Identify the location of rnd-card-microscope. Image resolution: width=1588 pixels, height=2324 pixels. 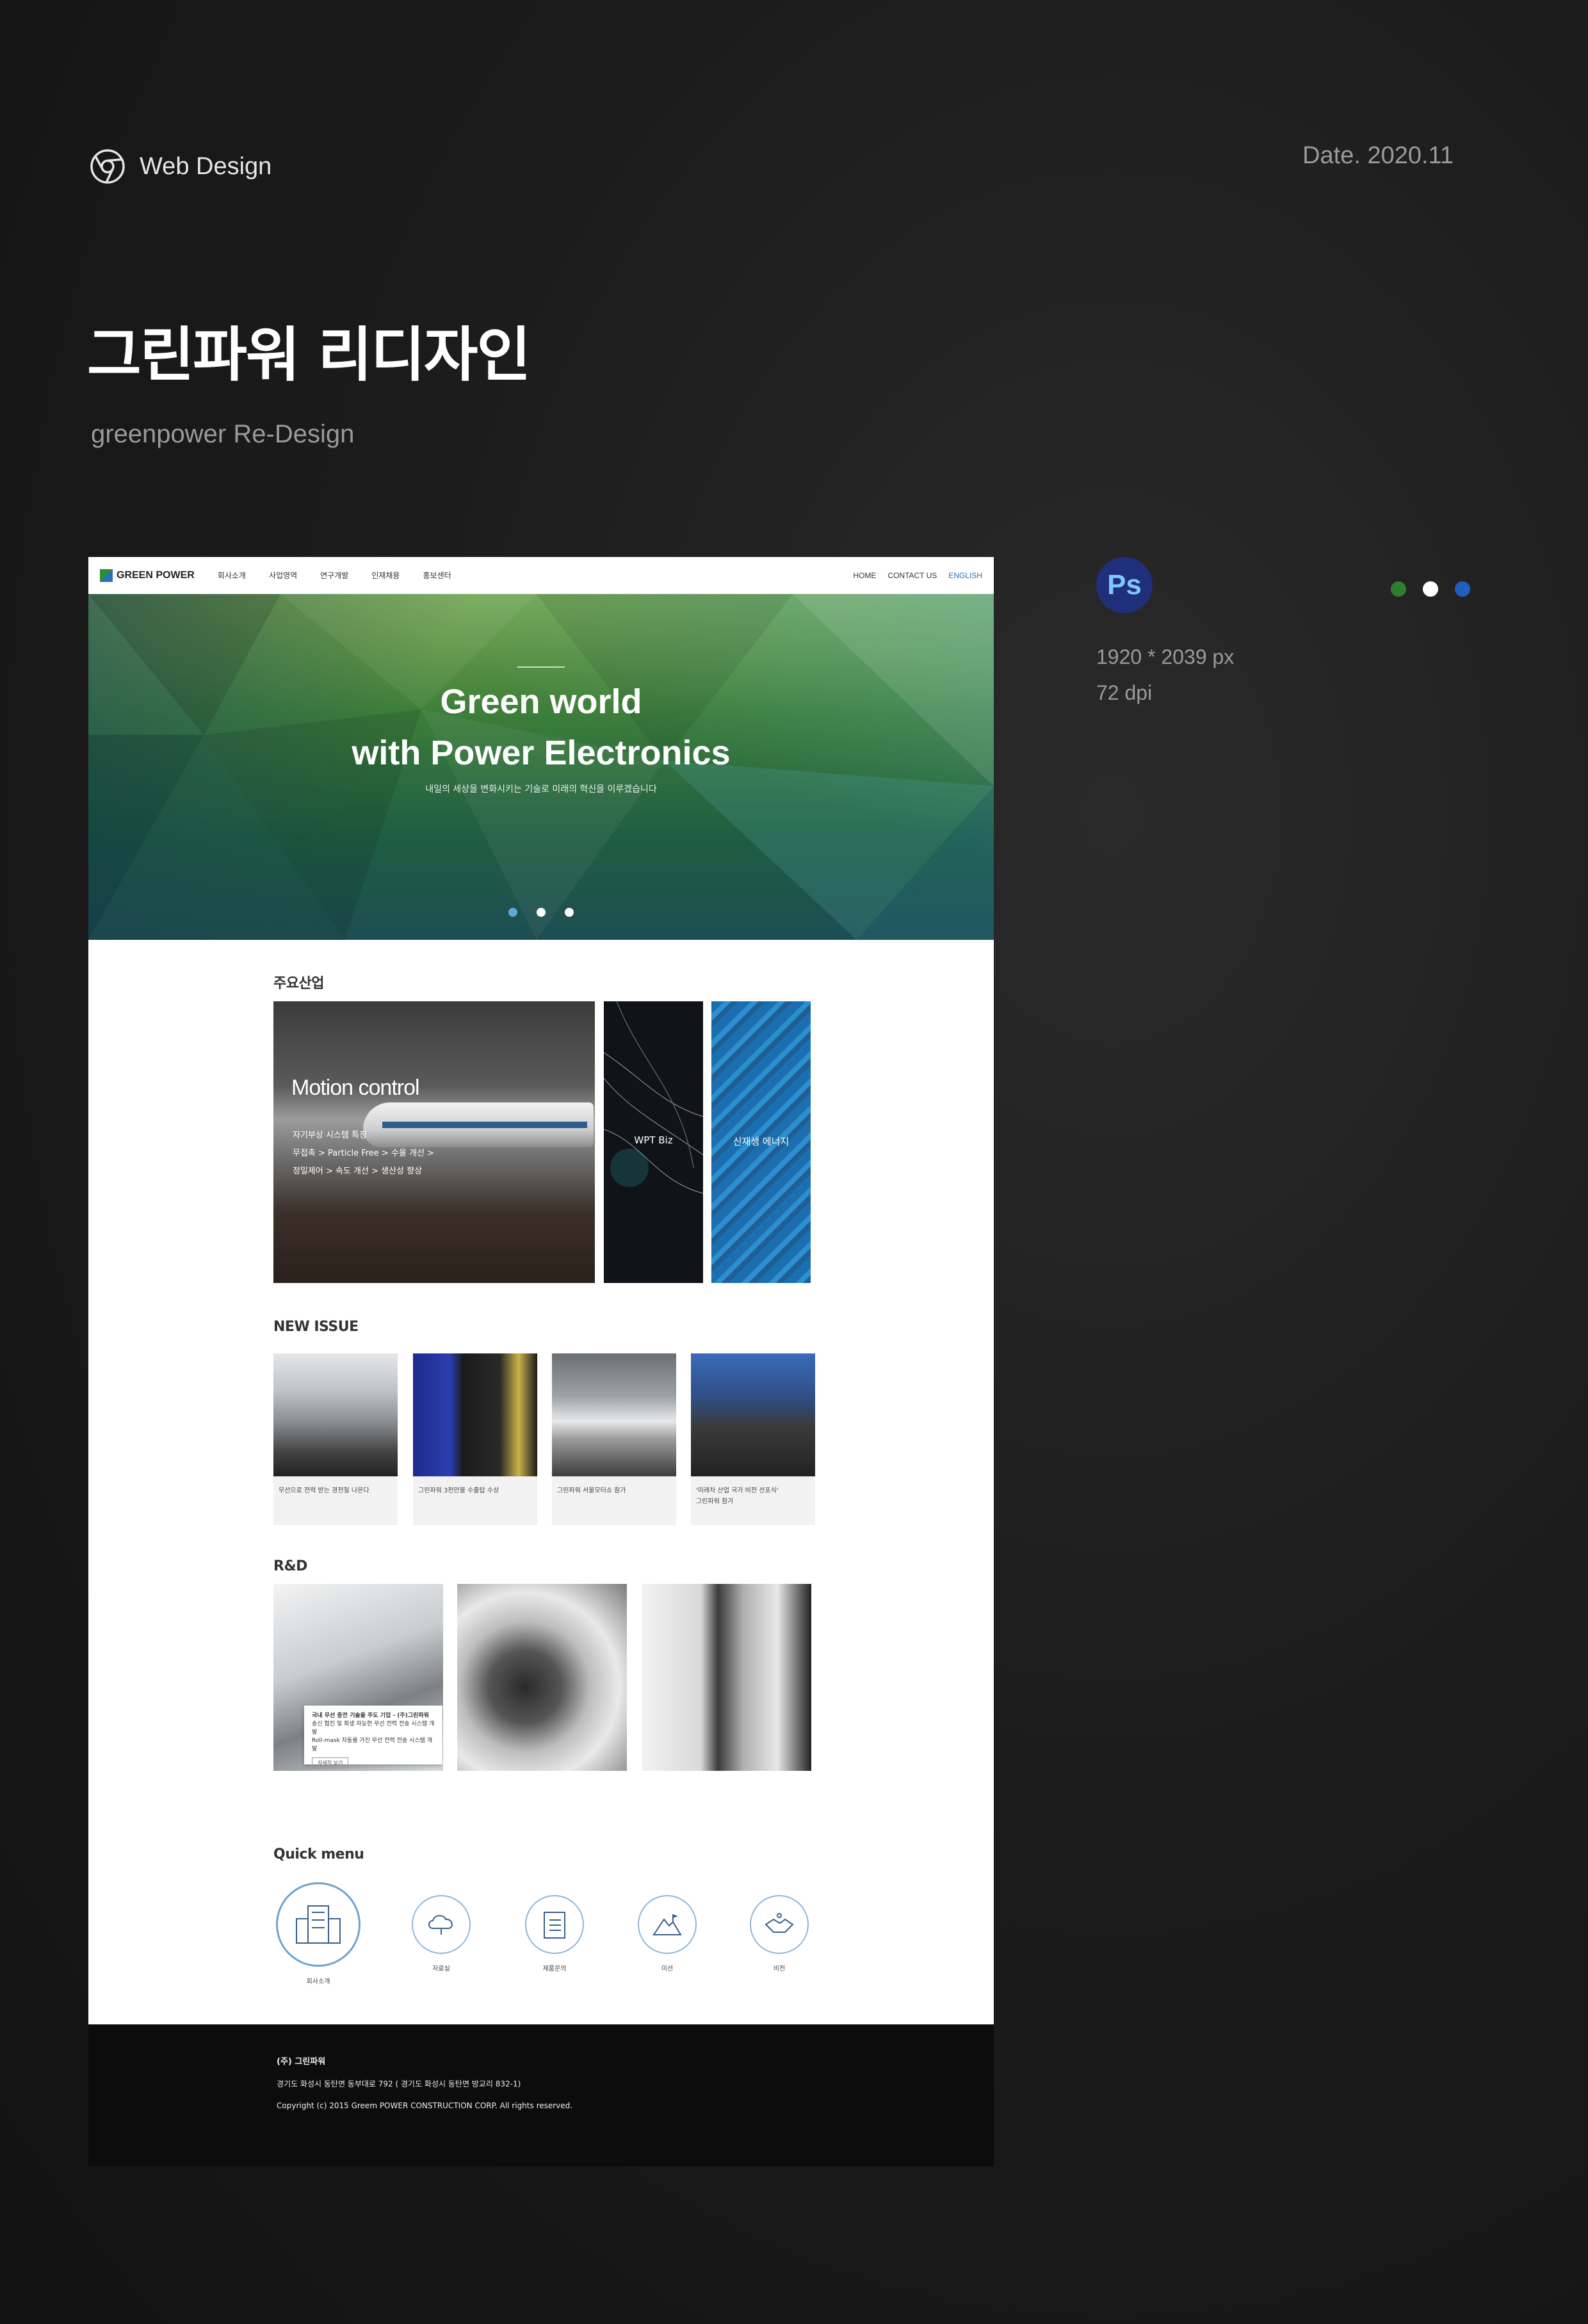
(542, 1677).